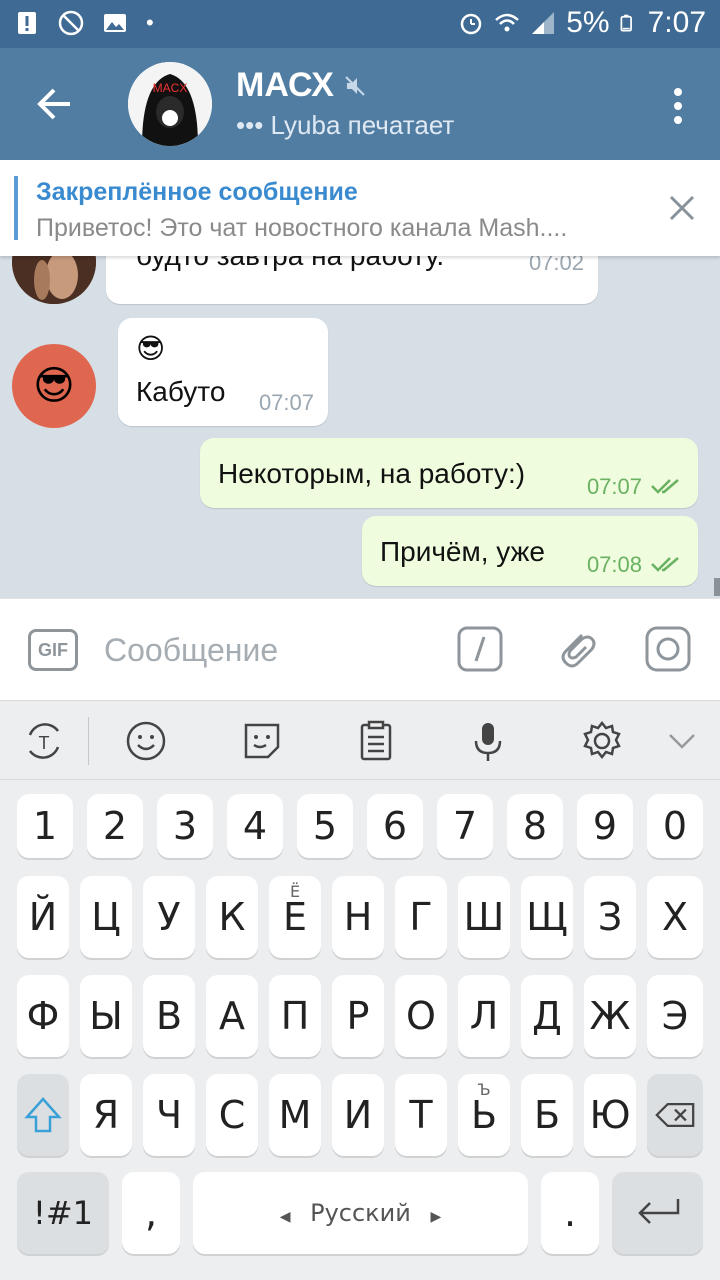 The image size is (720, 1280). I want to click on key-8: 8, so click(535, 826).